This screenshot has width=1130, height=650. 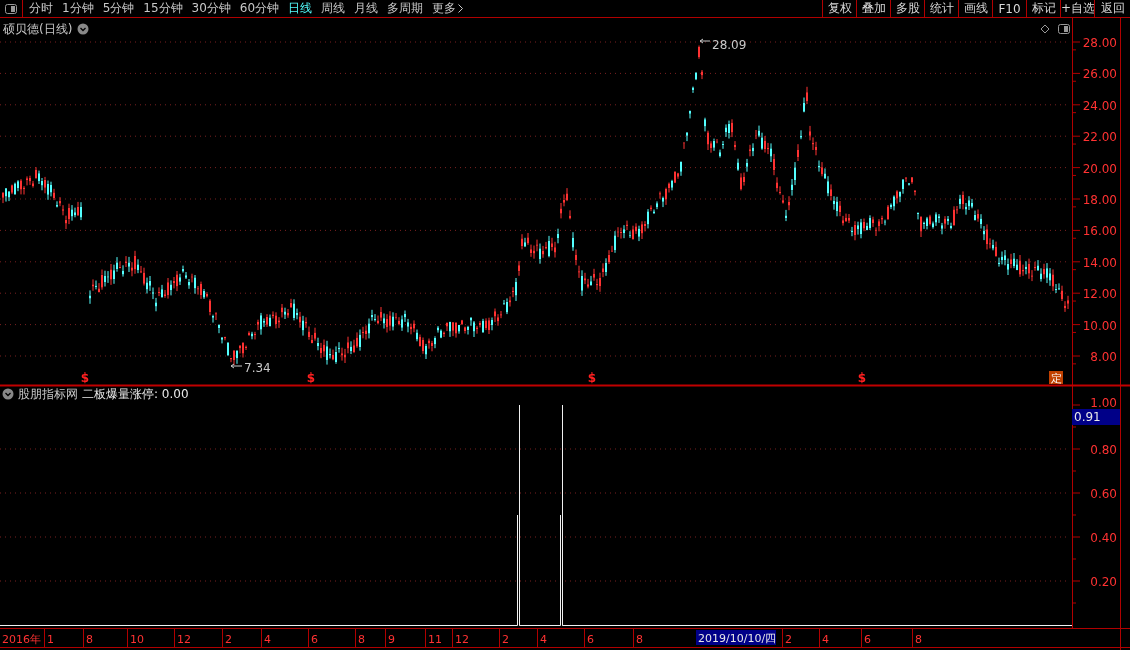 I want to click on period-tab: 月线, so click(x=366, y=8).